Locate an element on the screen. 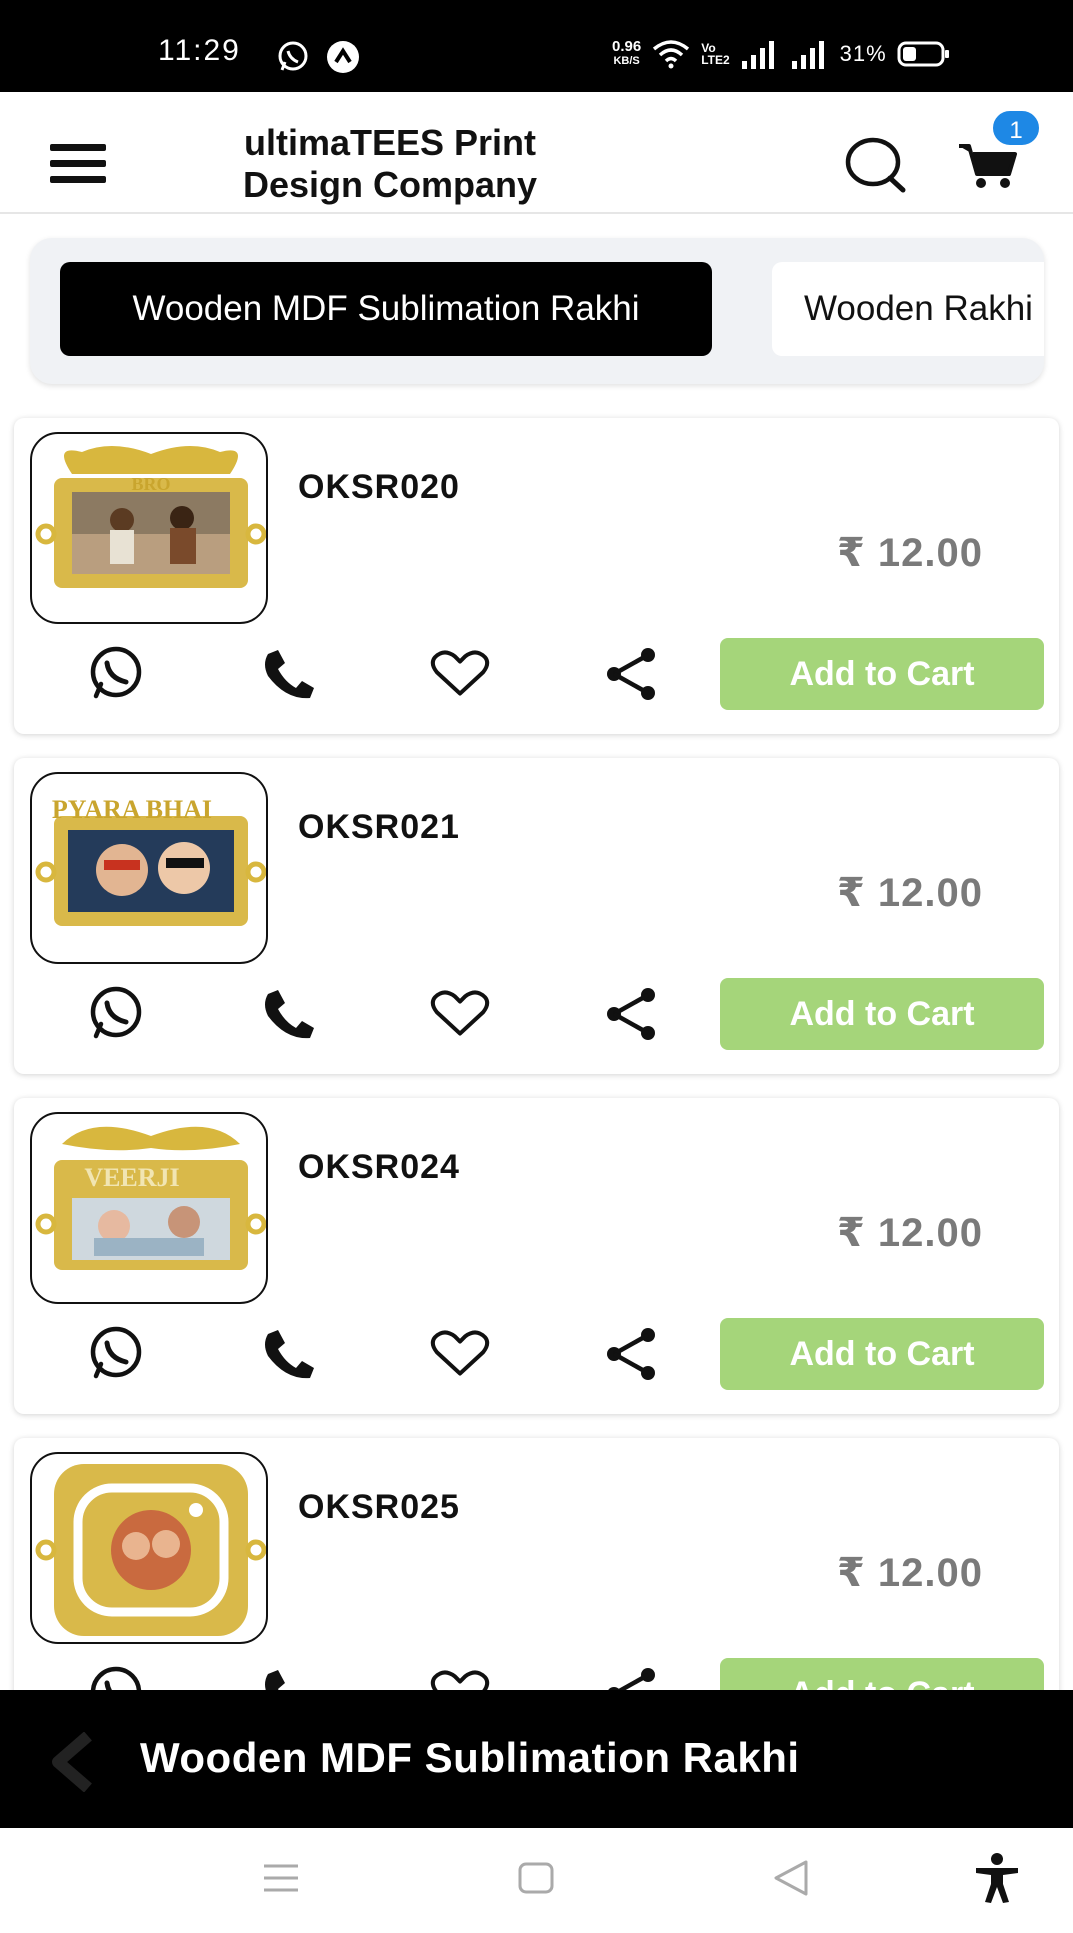 The image size is (1073, 1933). product-image: PYARA BHAI is located at coordinates (149, 868).